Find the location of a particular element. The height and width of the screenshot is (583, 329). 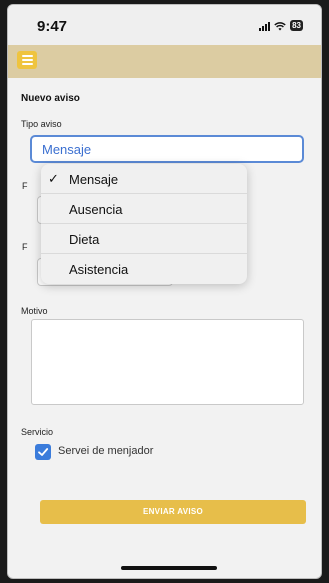

motivo-label: Motivo is located at coordinates (34, 311).